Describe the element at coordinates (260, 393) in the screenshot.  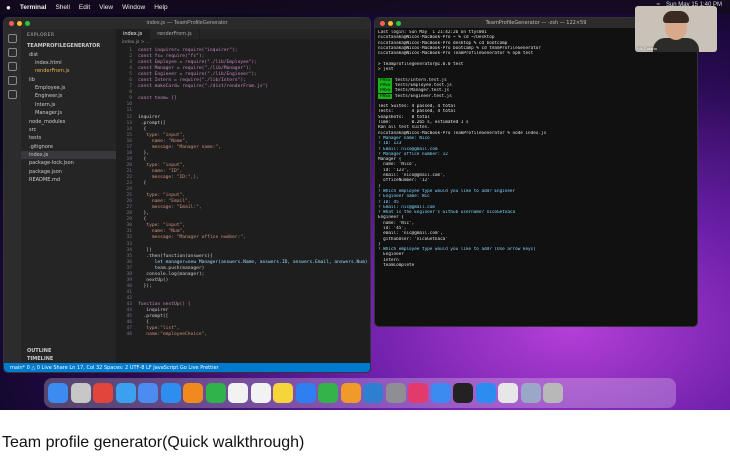
I see `reminders-icon` at that location.